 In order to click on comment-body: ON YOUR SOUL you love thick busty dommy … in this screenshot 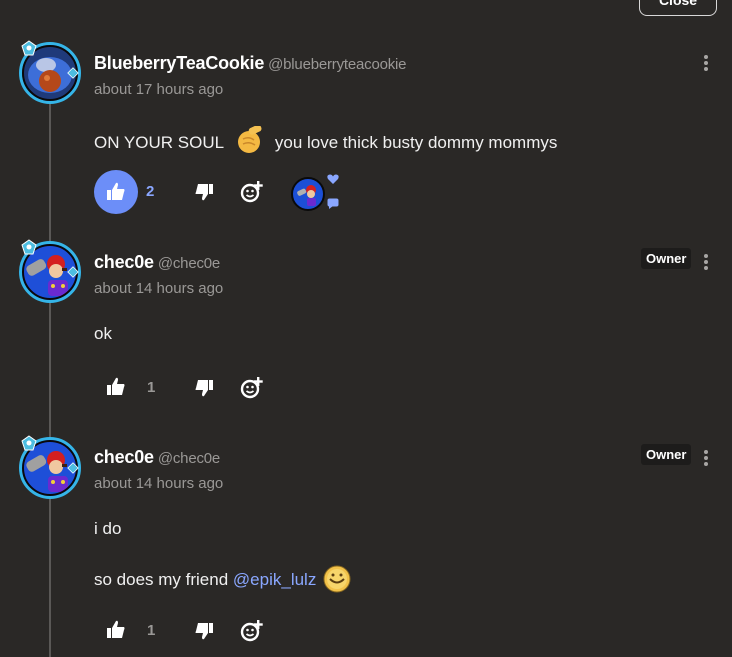, I will do `click(326, 140)`.